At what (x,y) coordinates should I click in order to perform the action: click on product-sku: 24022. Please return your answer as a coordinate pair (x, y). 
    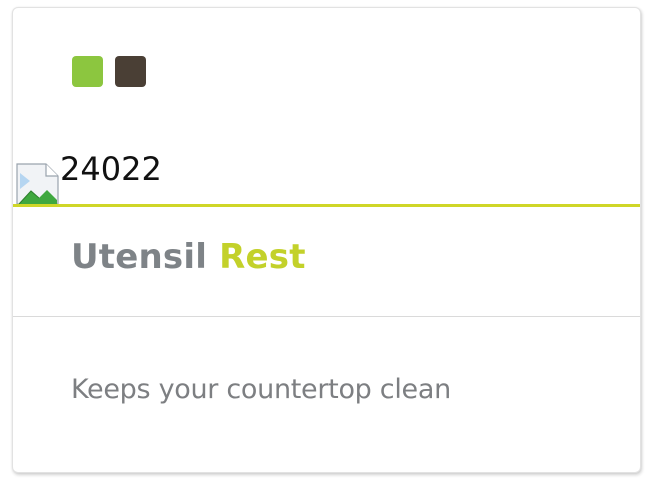
    Looking at the image, I should click on (111, 169).